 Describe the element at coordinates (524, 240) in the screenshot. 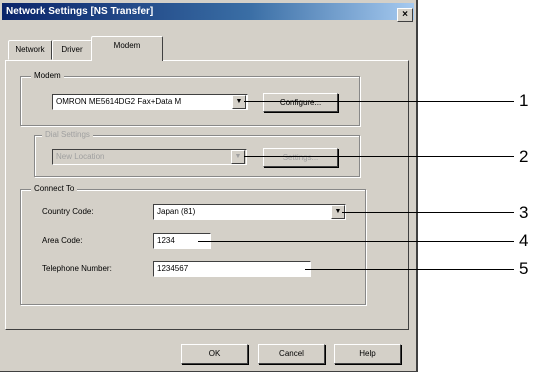

I see `callout-number-4: 4` at that location.